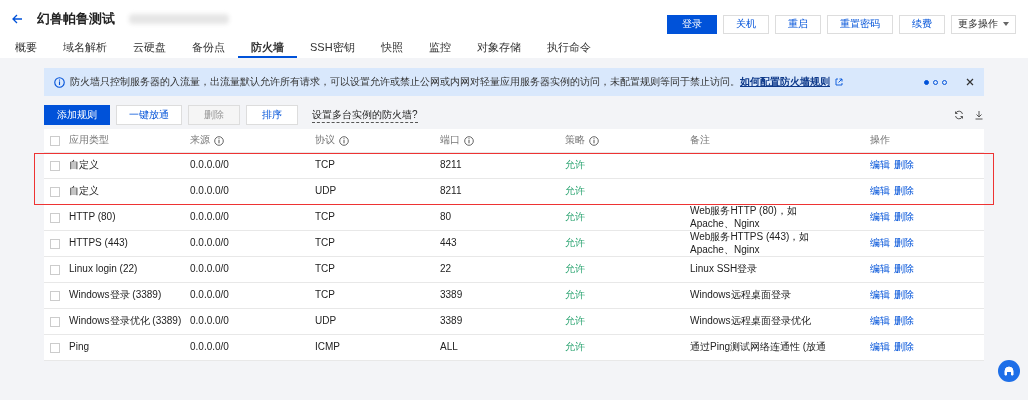  What do you see at coordinates (979, 115) in the screenshot?
I see `download-icon` at bounding box center [979, 115].